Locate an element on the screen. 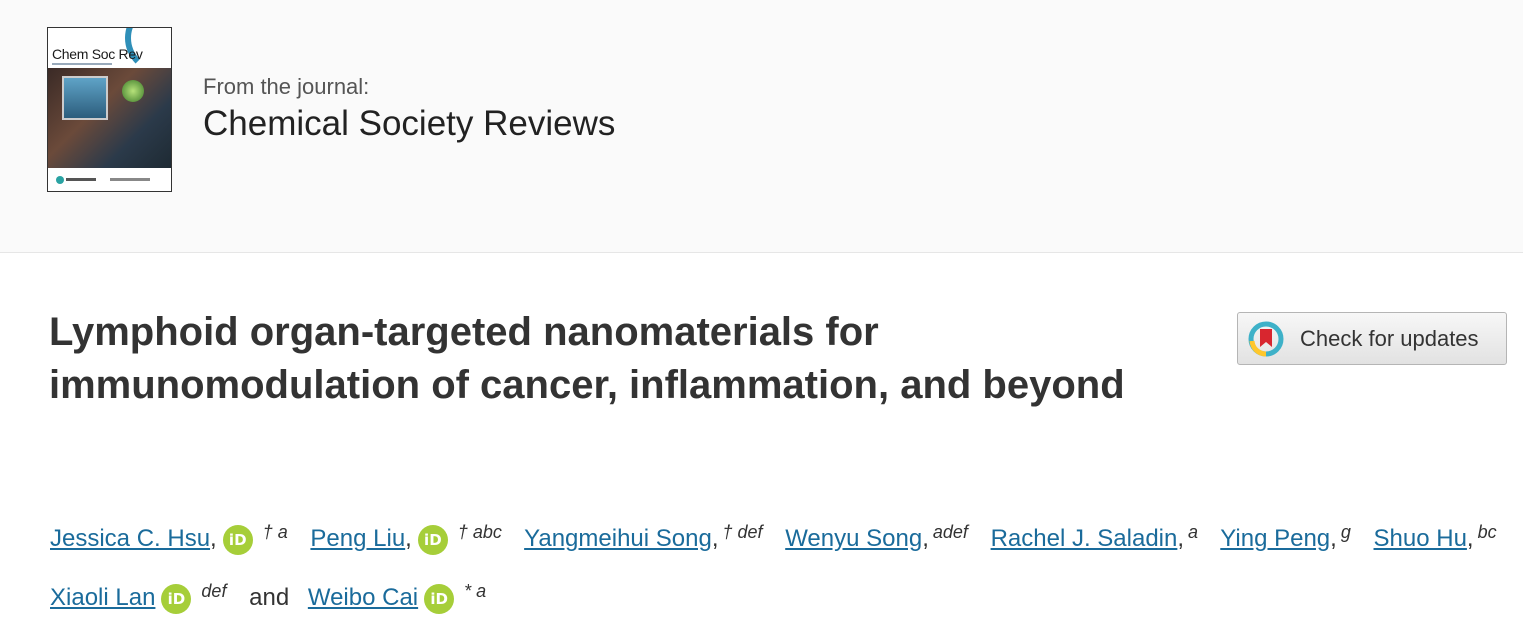  affiliation-marker: adef is located at coordinates (950, 532).